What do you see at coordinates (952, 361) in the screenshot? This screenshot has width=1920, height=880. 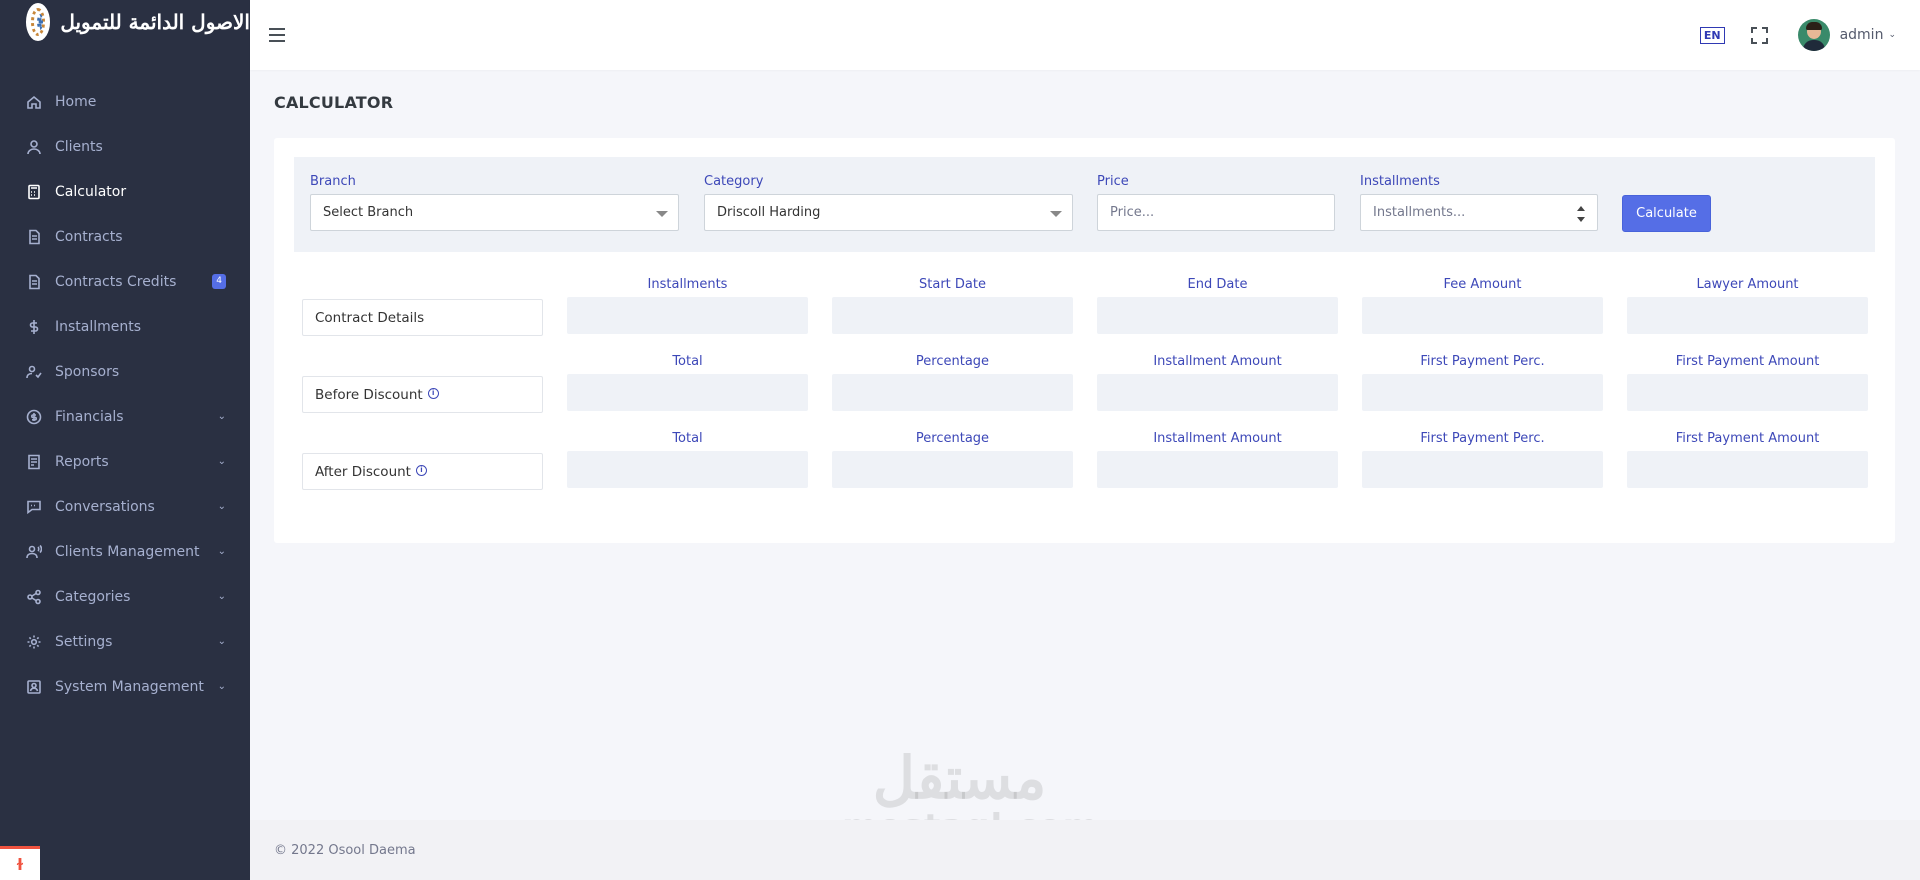 I see `column-header: Percentage` at bounding box center [952, 361].